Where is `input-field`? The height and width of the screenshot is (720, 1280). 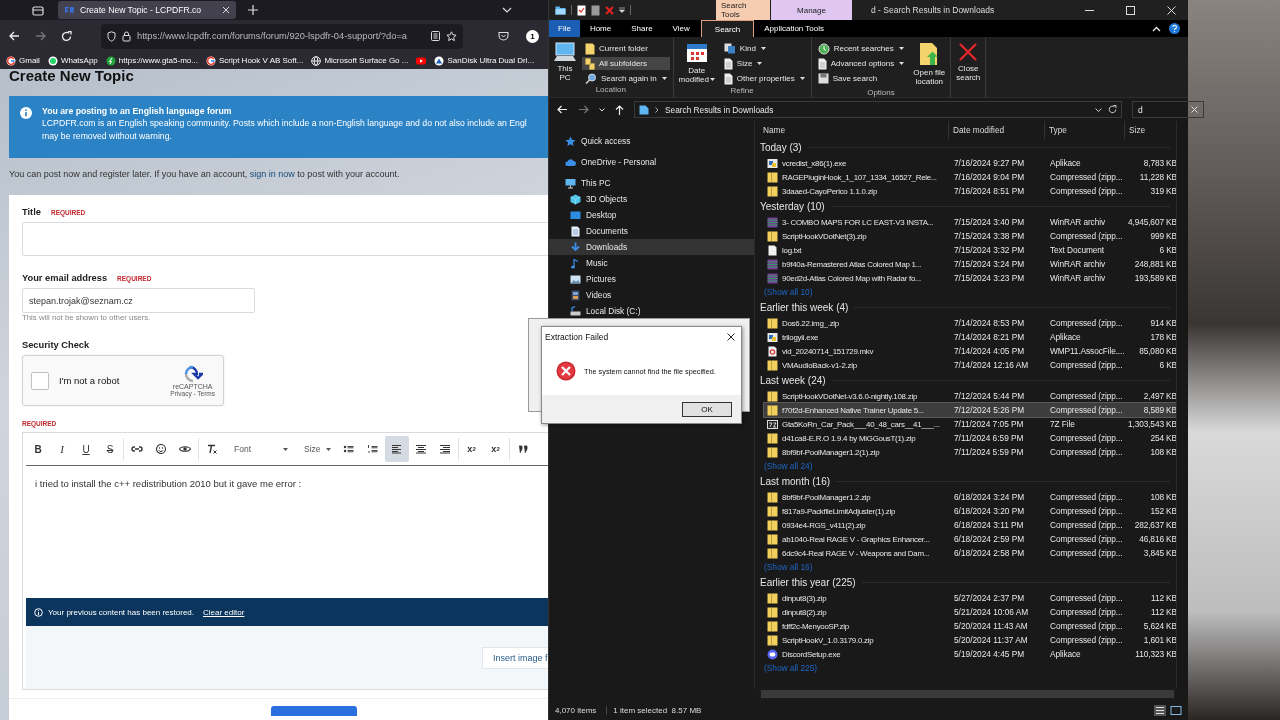
input-field is located at coordinates (285, 239).